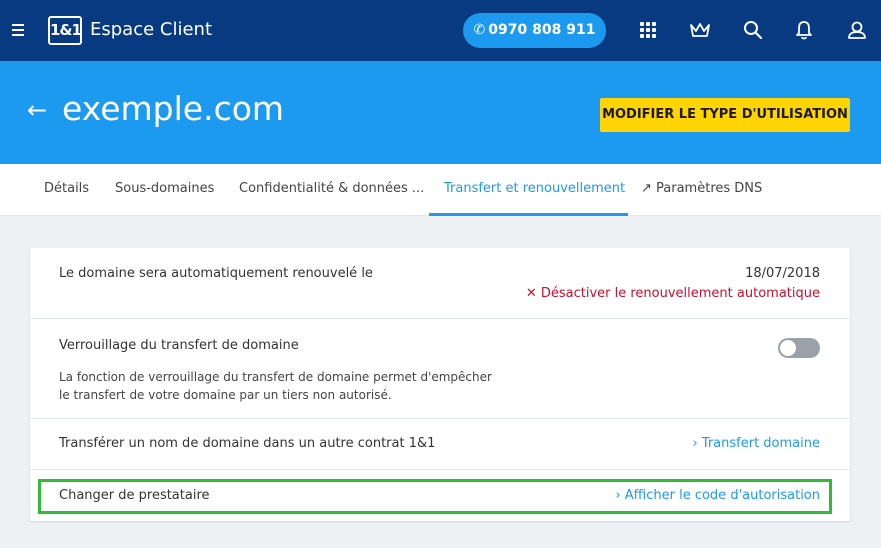 The height and width of the screenshot is (548, 881). Describe the element at coordinates (701, 190) in the screenshot. I see `tab-dns-settings: ↗ Paramètres DNS` at that location.